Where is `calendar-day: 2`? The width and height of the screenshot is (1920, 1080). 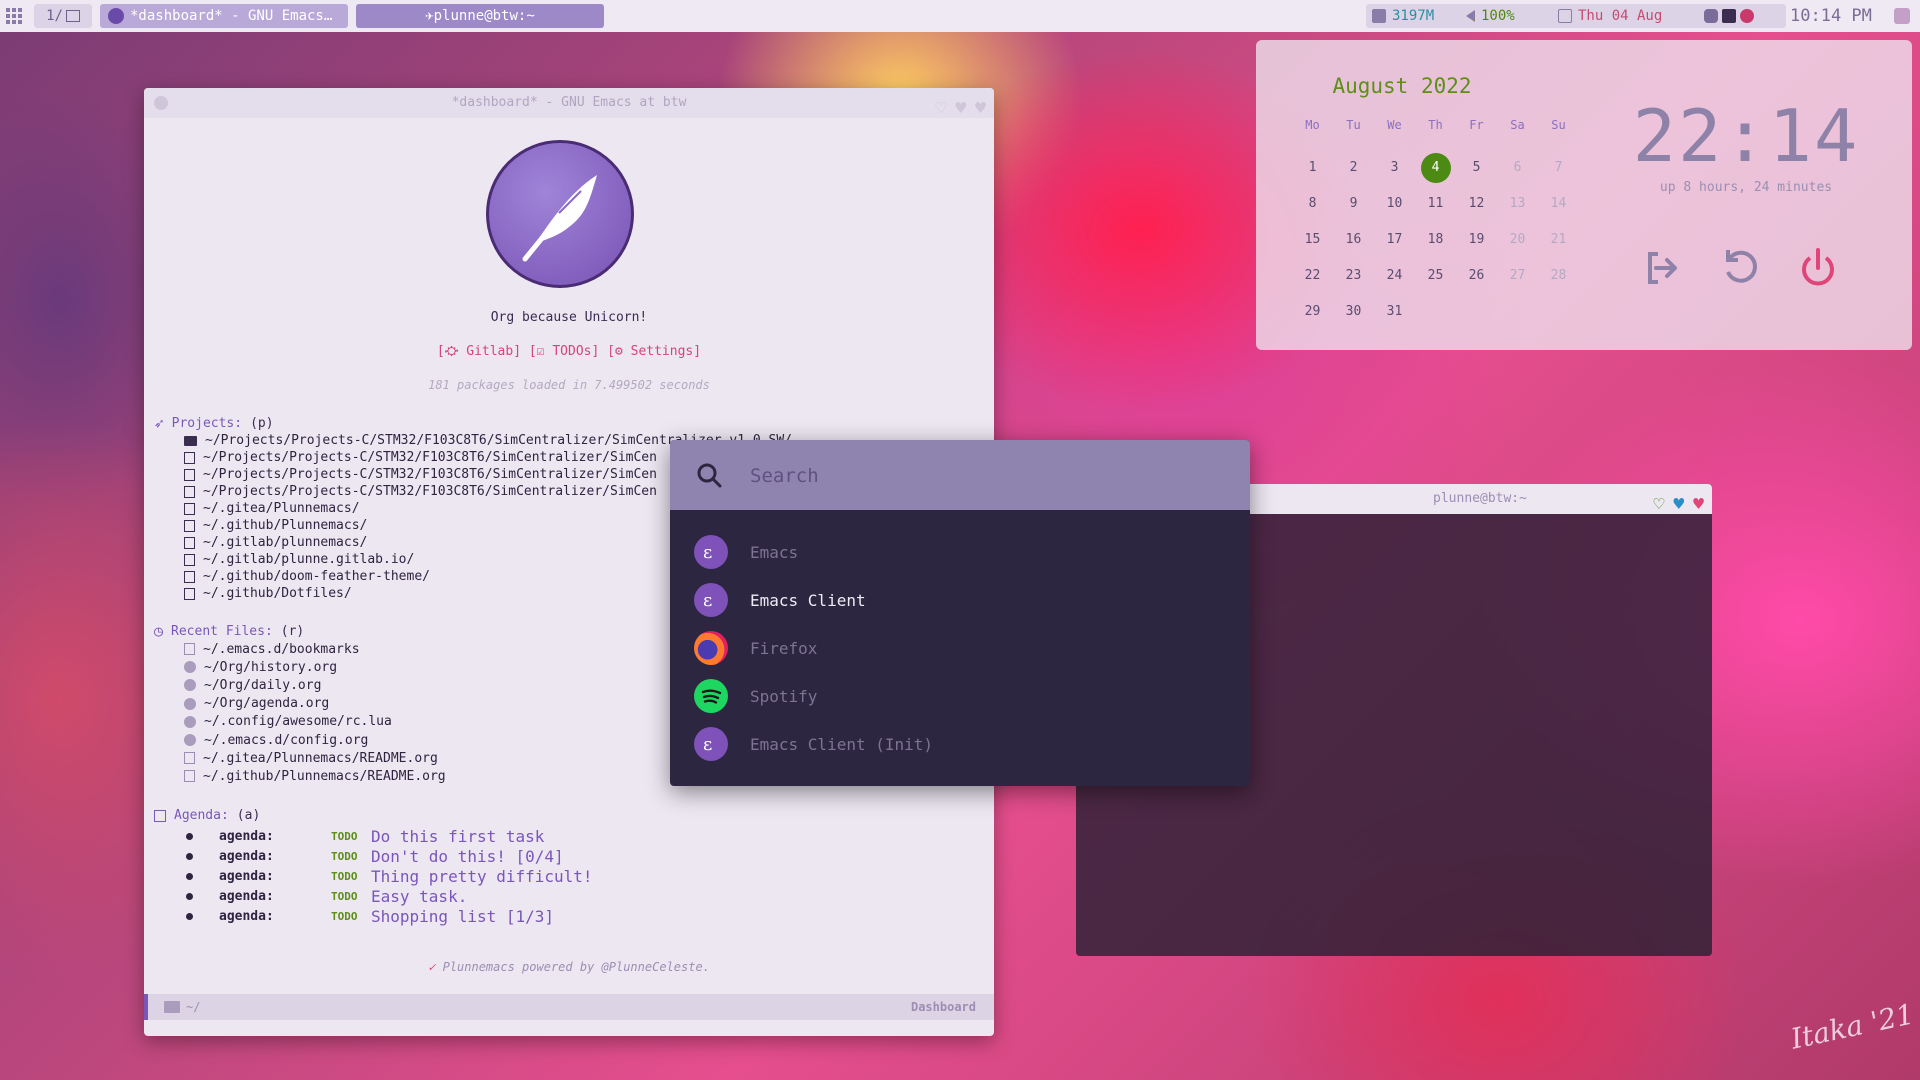 calendar-day: 2 is located at coordinates (1353, 168).